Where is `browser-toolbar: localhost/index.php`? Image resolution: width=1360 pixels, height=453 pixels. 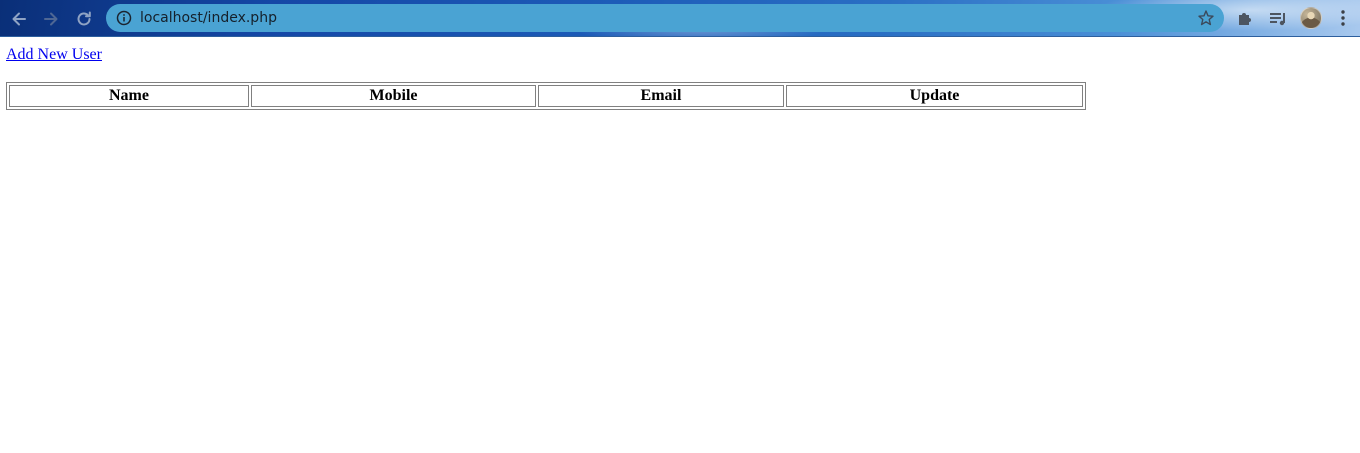
browser-toolbar: localhost/index.php is located at coordinates (680, 18).